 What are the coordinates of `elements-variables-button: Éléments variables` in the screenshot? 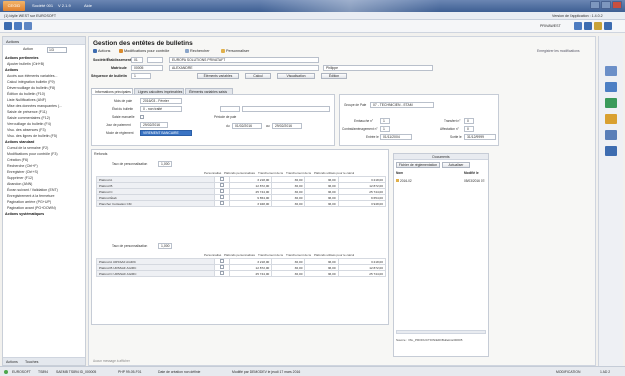 It's located at (218, 76).